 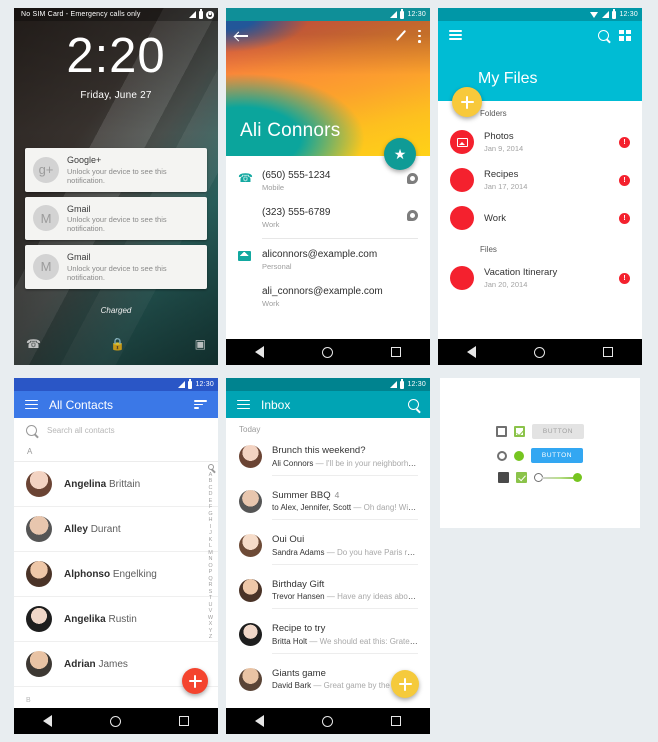 What do you see at coordinates (558, 431) in the screenshot?
I see `flat-button: BUTTON` at bounding box center [558, 431].